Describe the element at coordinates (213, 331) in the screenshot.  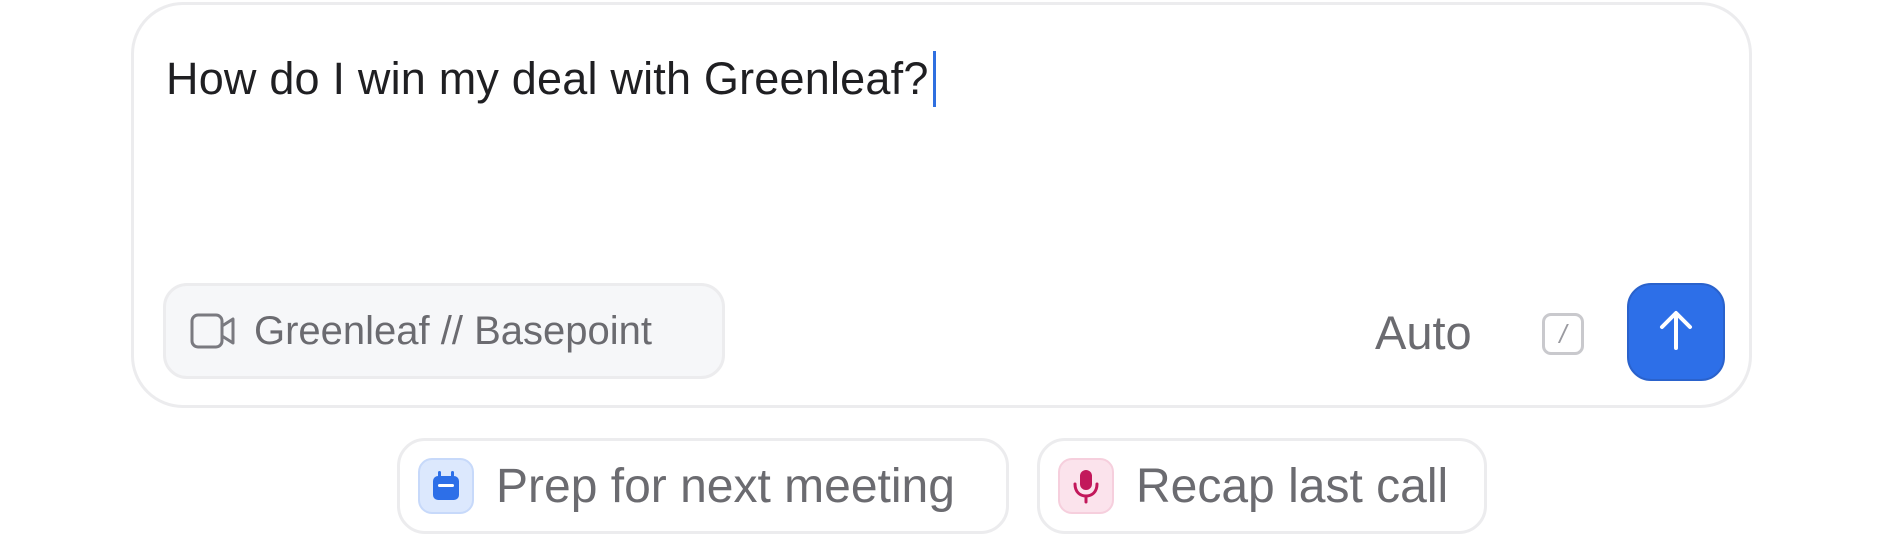
I see `video-camera-icon` at that location.